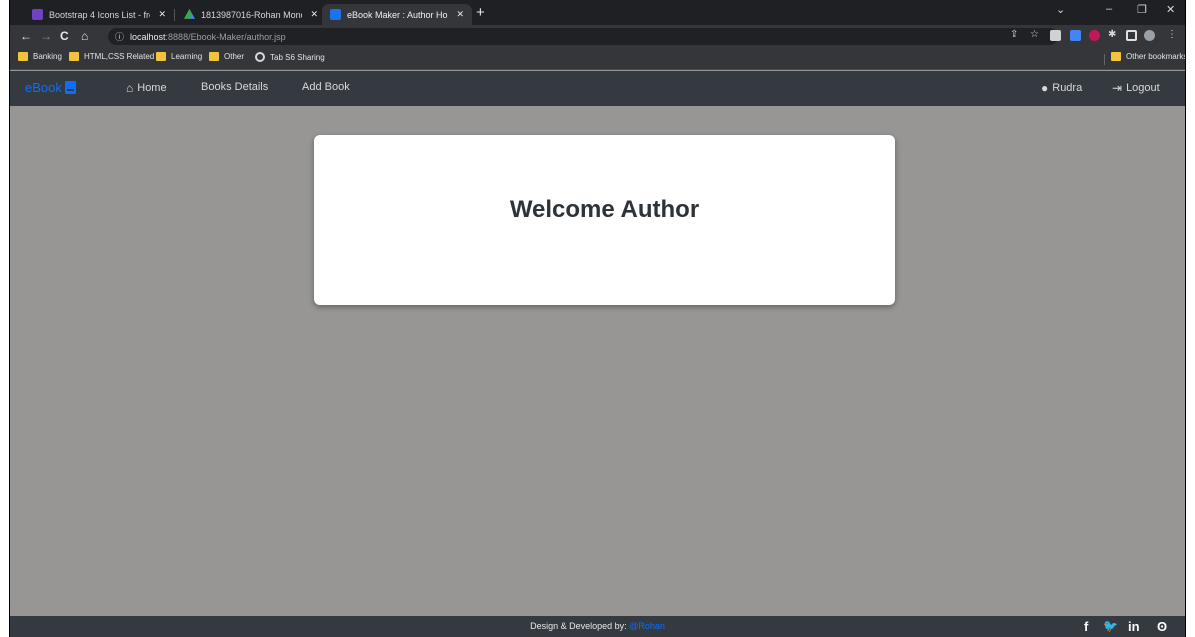 The width and height of the screenshot is (1195, 637). Describe the element at coordinates (1014, 34) in the screenshot. I see `share-icon: ⇪` at that location.